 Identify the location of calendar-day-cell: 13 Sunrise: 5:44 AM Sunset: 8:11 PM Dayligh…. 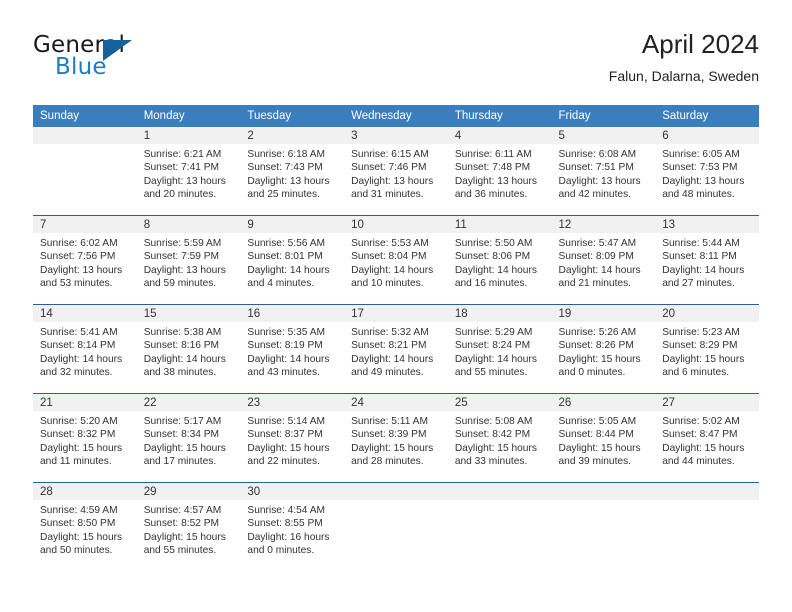
(707, 260).